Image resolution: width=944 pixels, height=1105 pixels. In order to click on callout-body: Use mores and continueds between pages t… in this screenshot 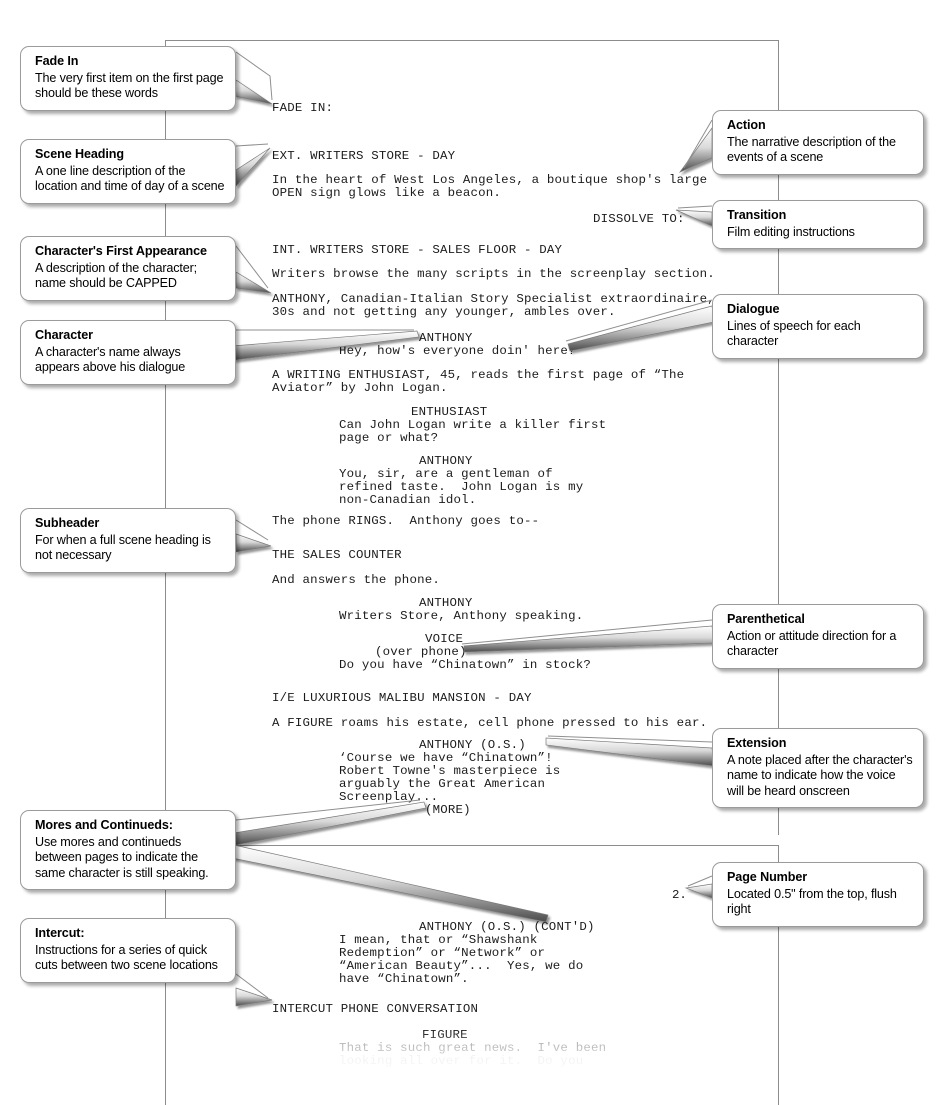, I will do `click(122, 857)`.